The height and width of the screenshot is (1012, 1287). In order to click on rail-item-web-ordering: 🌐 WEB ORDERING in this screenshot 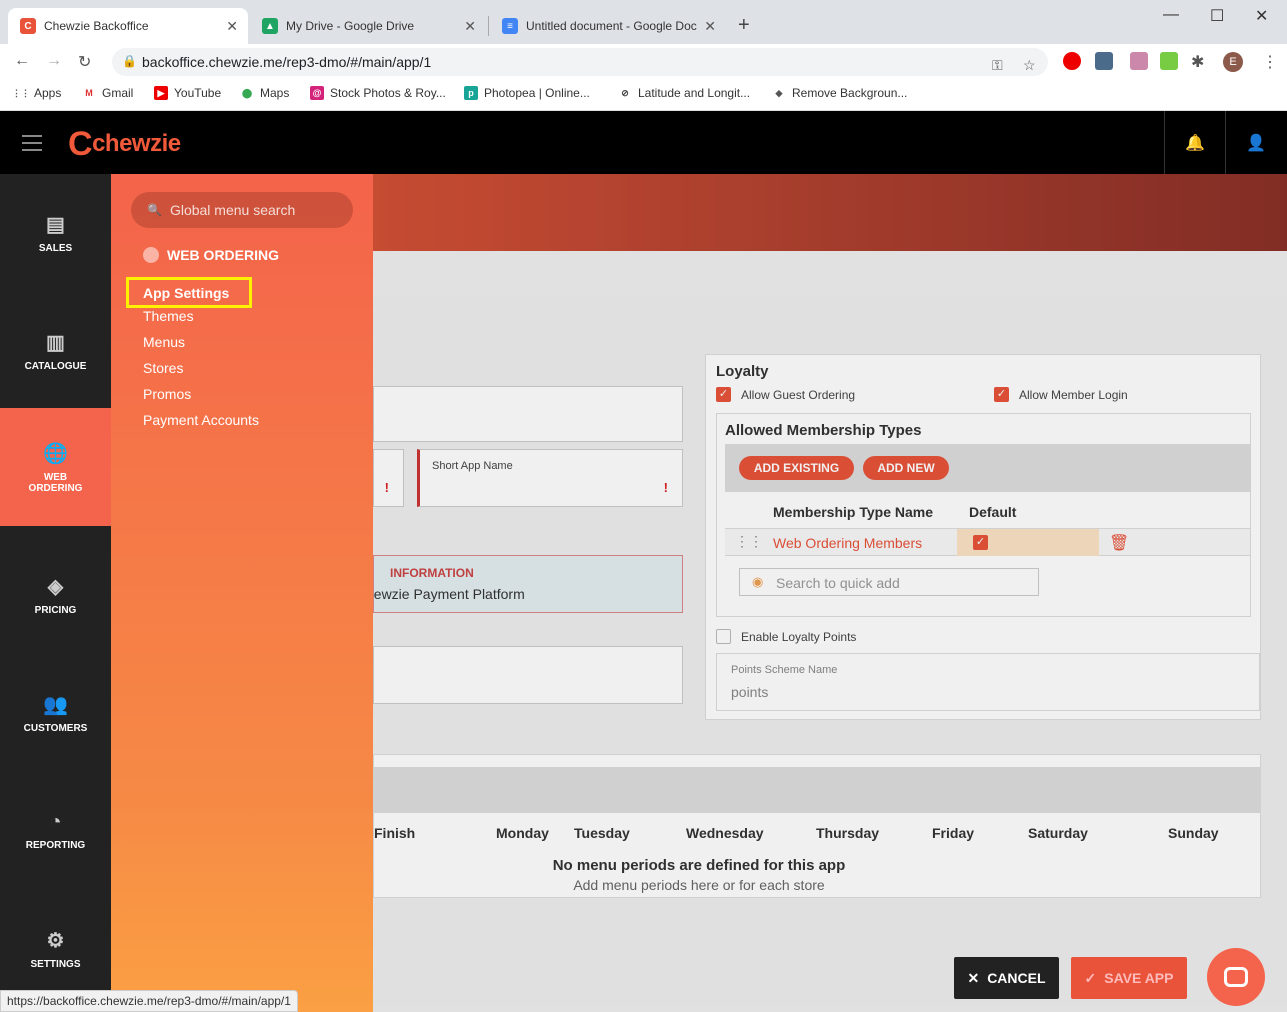, I will do `click(55, 467)`.